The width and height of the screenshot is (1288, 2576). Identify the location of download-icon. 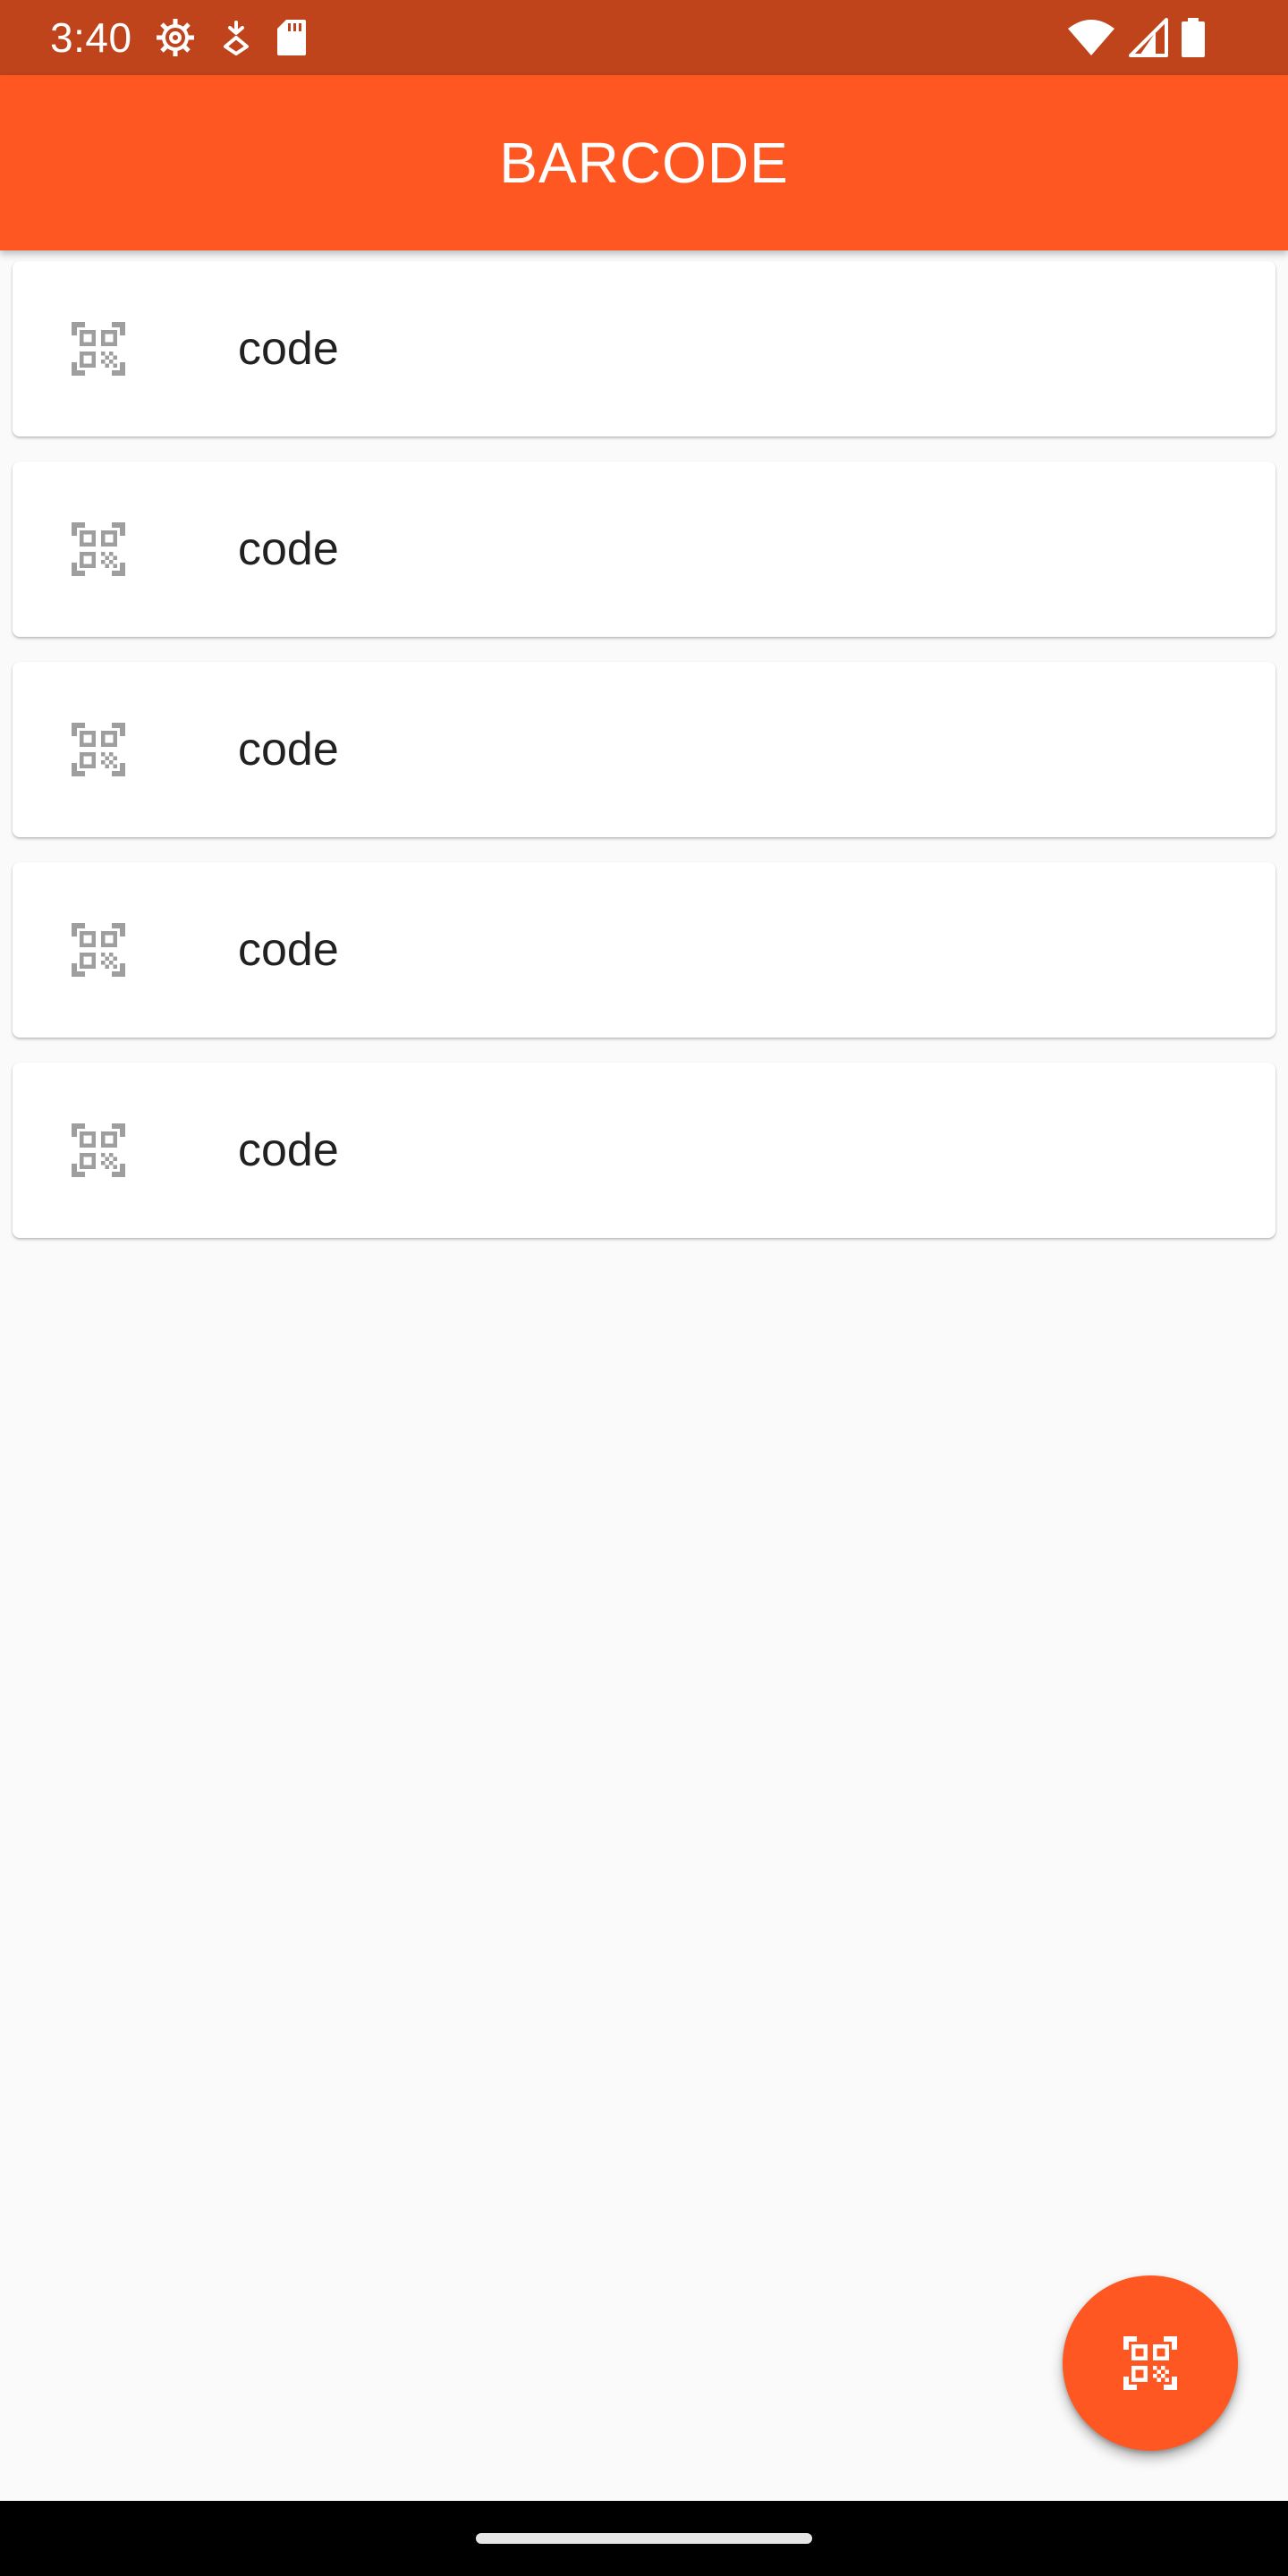
(236, 37).